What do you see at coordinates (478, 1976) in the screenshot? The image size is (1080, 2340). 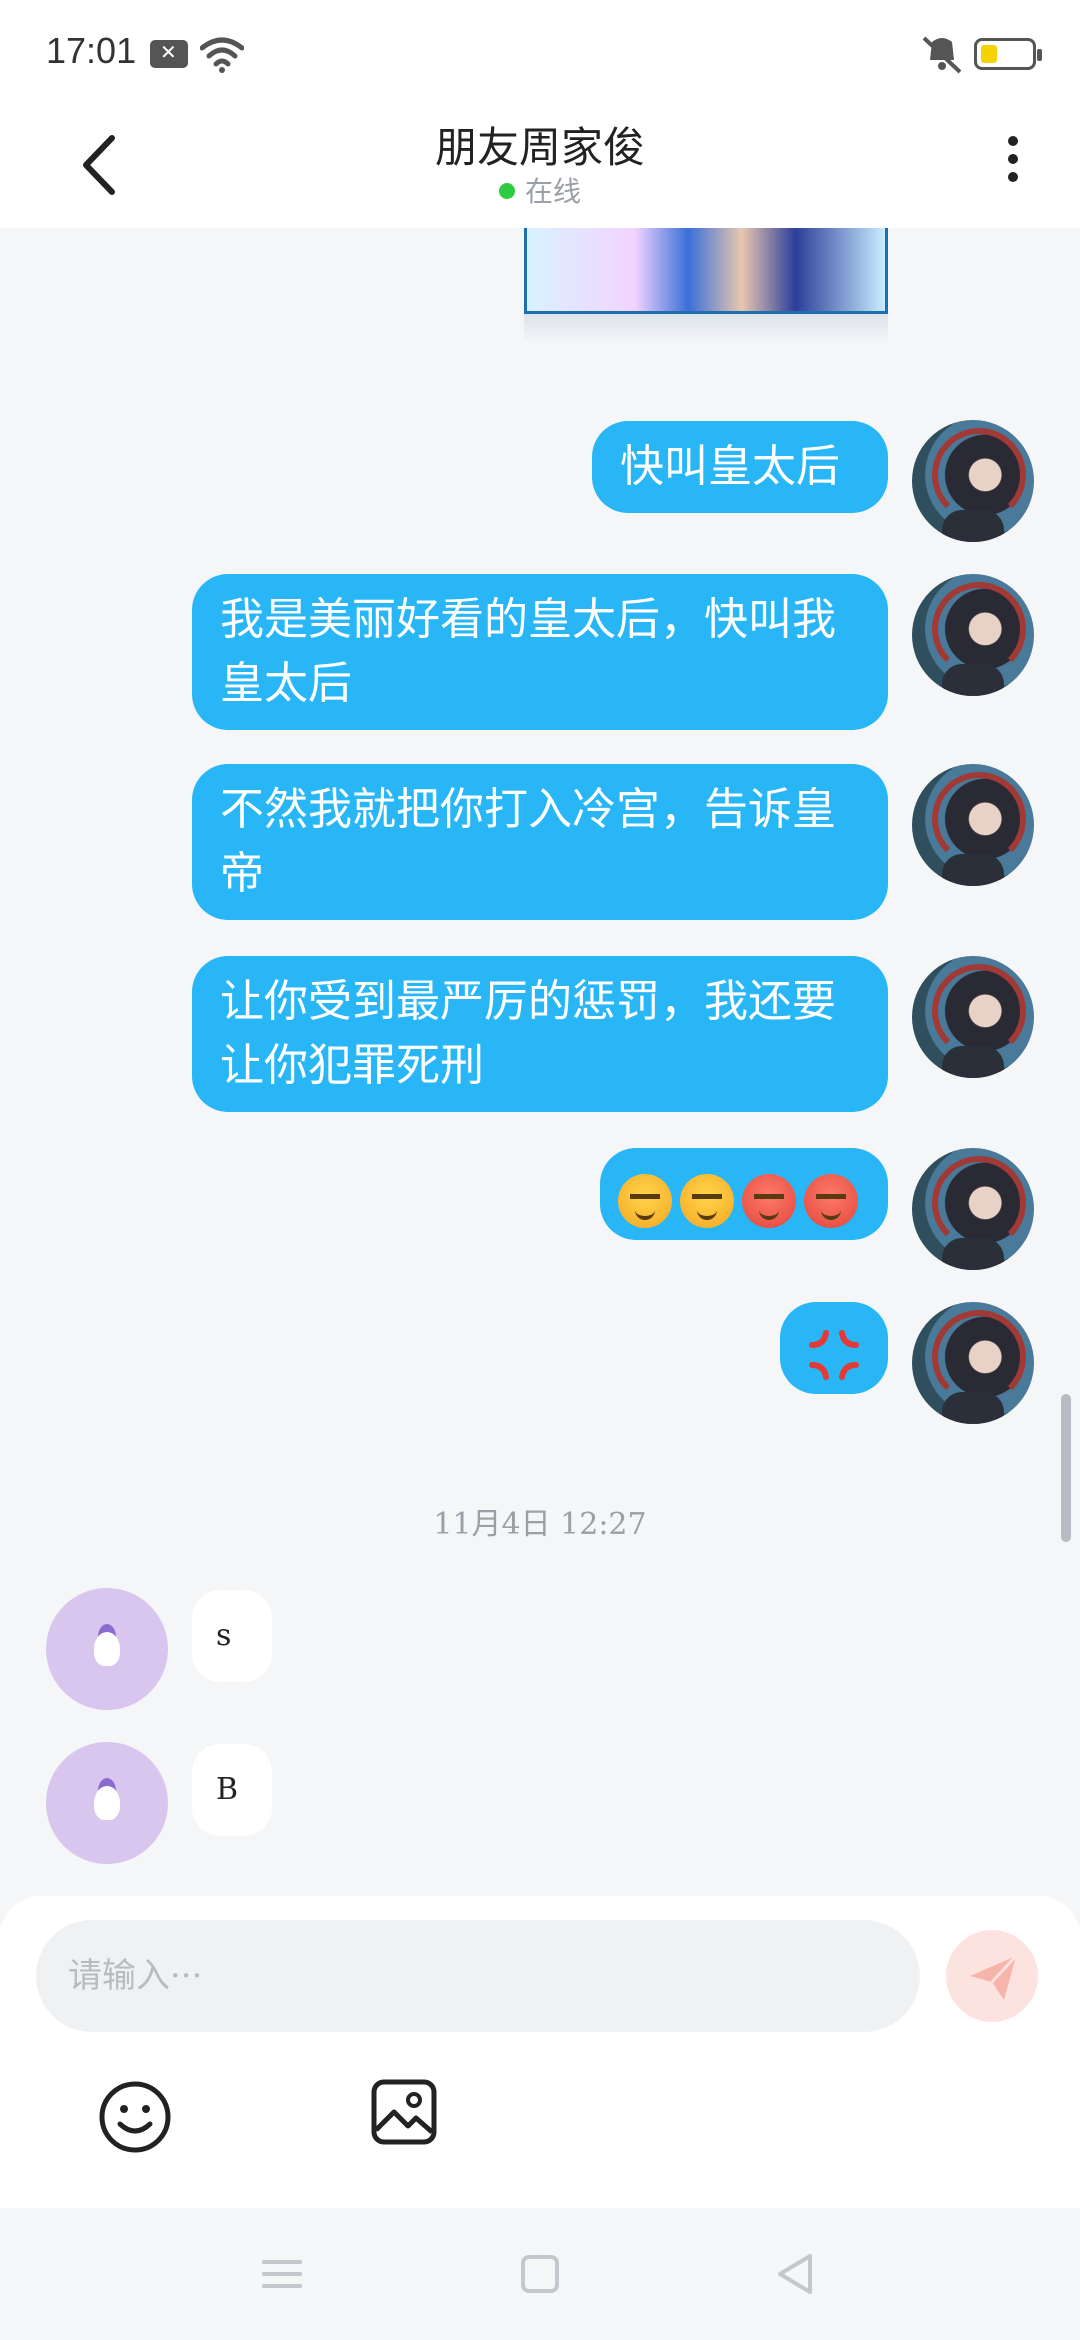 I see `message-input` at bounding box center [478, 1976].